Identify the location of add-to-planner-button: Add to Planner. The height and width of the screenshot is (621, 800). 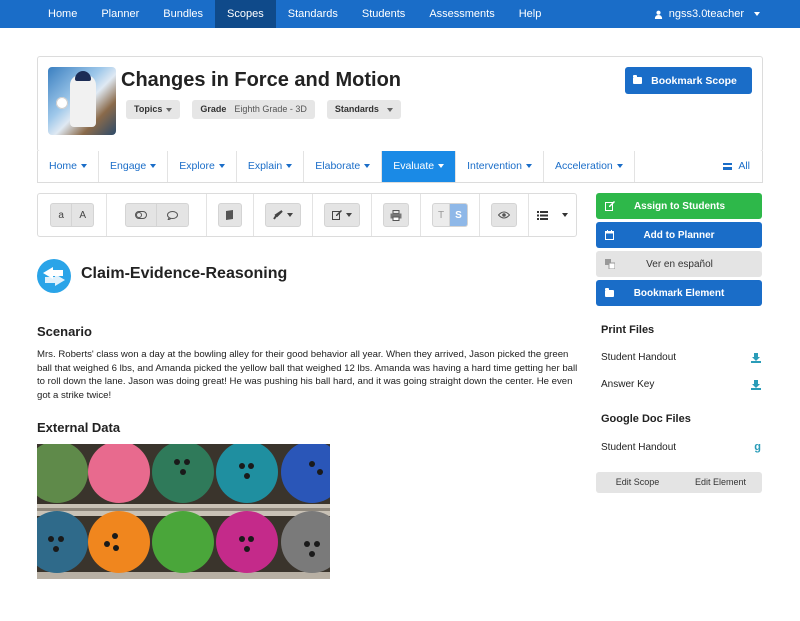
(679, 235).